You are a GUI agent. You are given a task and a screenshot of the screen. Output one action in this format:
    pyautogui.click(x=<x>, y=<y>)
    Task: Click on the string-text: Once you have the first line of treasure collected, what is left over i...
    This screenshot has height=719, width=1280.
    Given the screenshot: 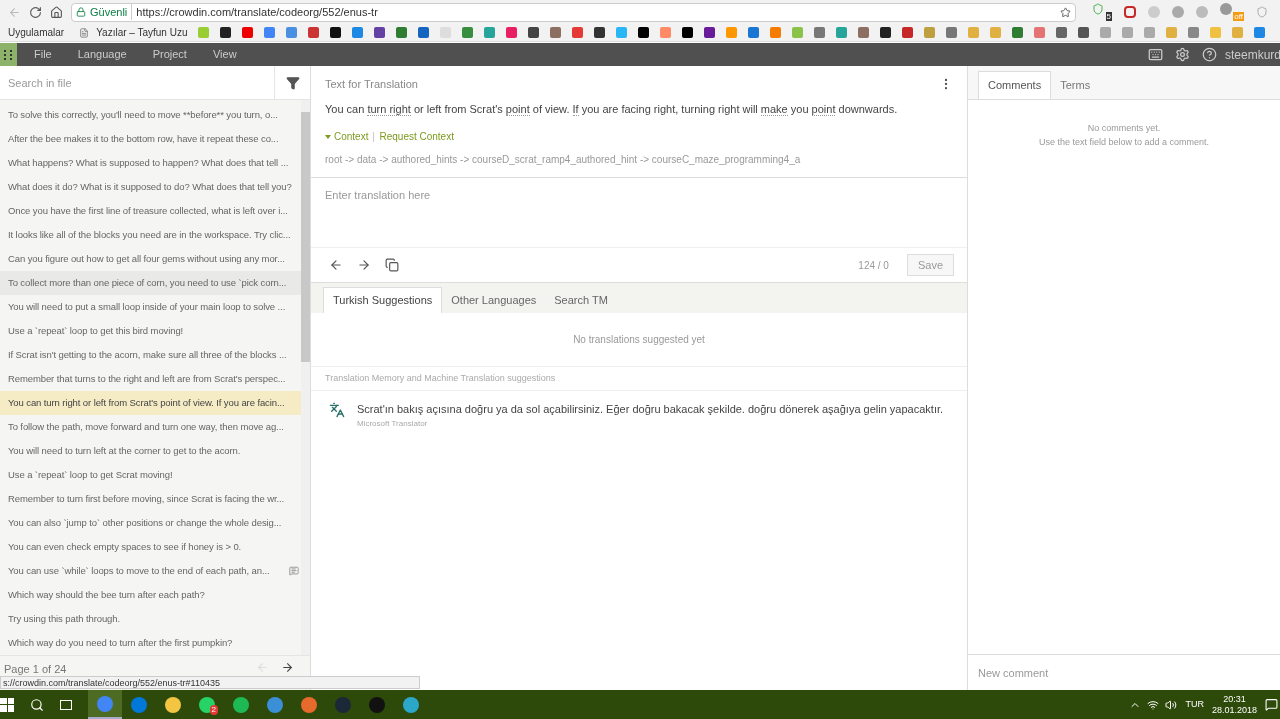 What is the action you would take?
    pyautogui.click(x=148, y=210)
    